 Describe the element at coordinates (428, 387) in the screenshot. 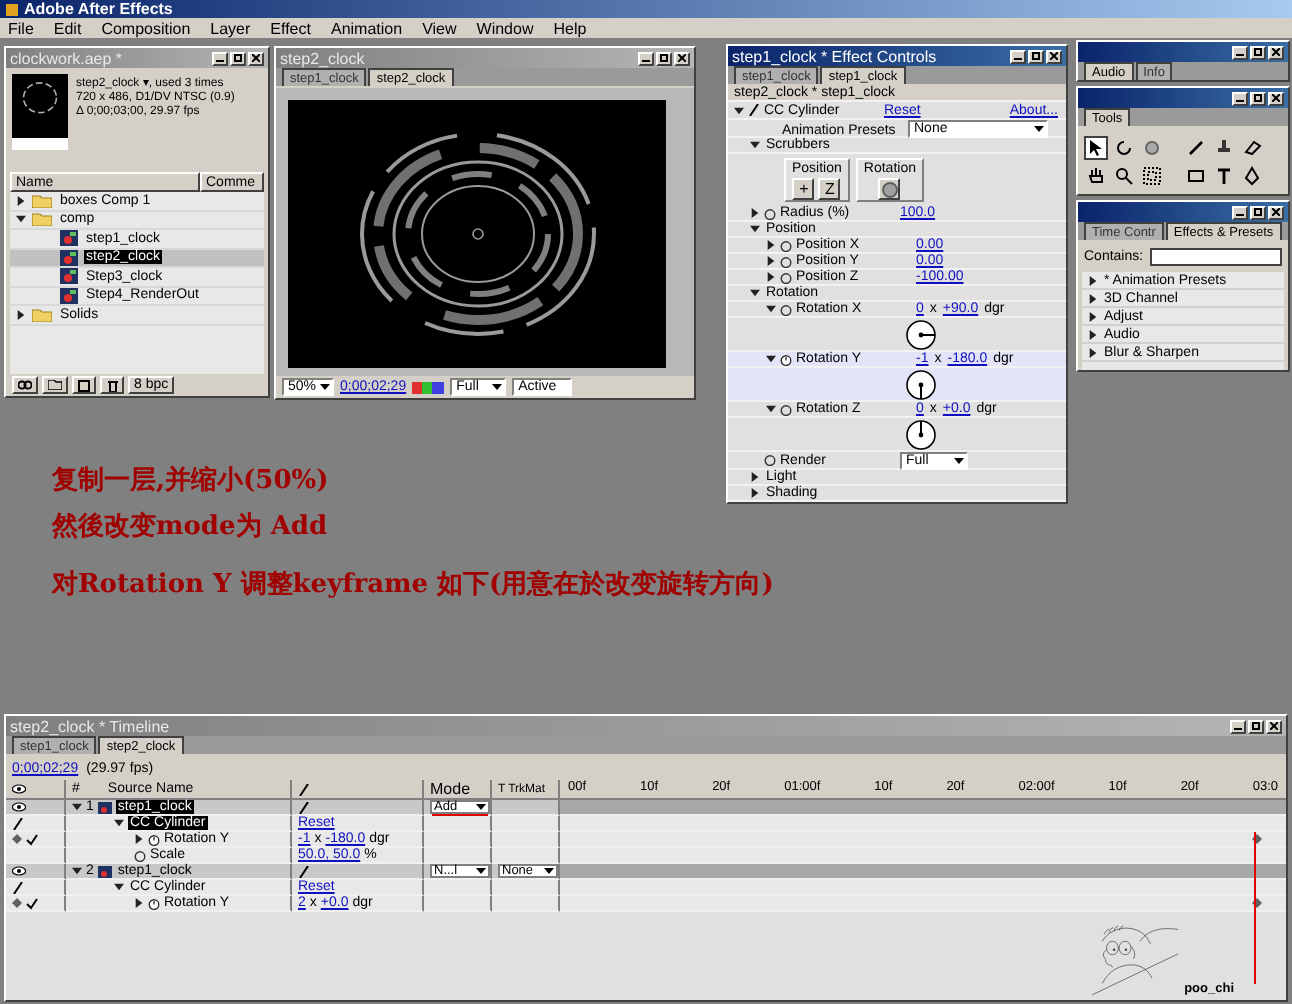

I see `color-channels-icon` at that location.